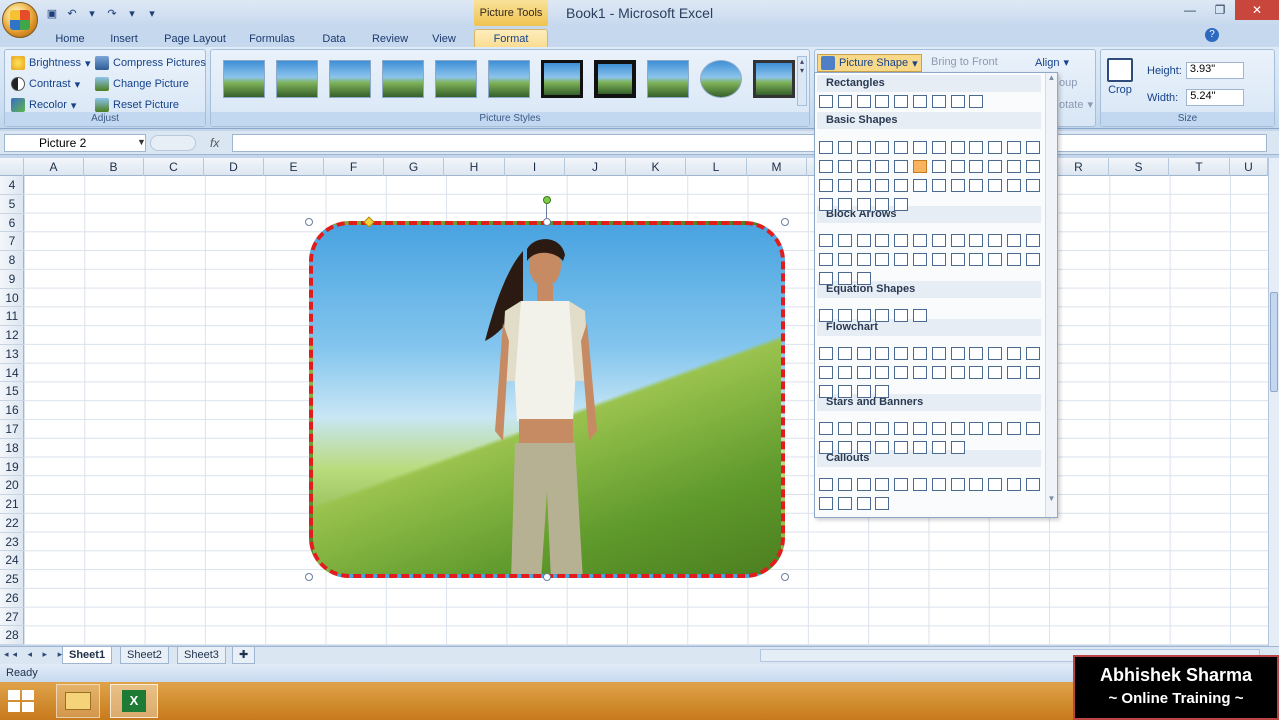  Describe the element at coordinates (12, 279) in the screenshot. I see `row-header: 9` at that location.